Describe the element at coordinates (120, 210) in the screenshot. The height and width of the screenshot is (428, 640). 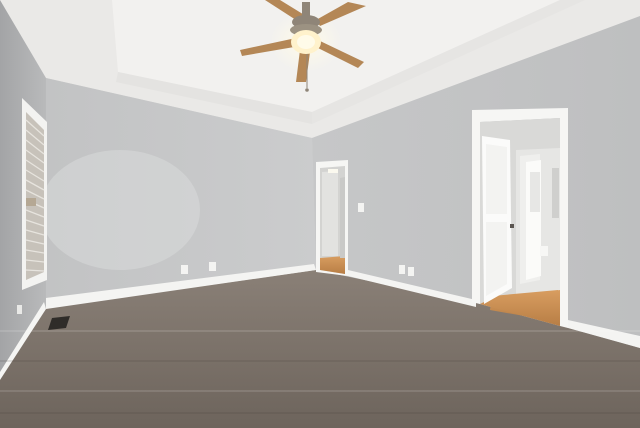
I see `window-light-wash` at that location.